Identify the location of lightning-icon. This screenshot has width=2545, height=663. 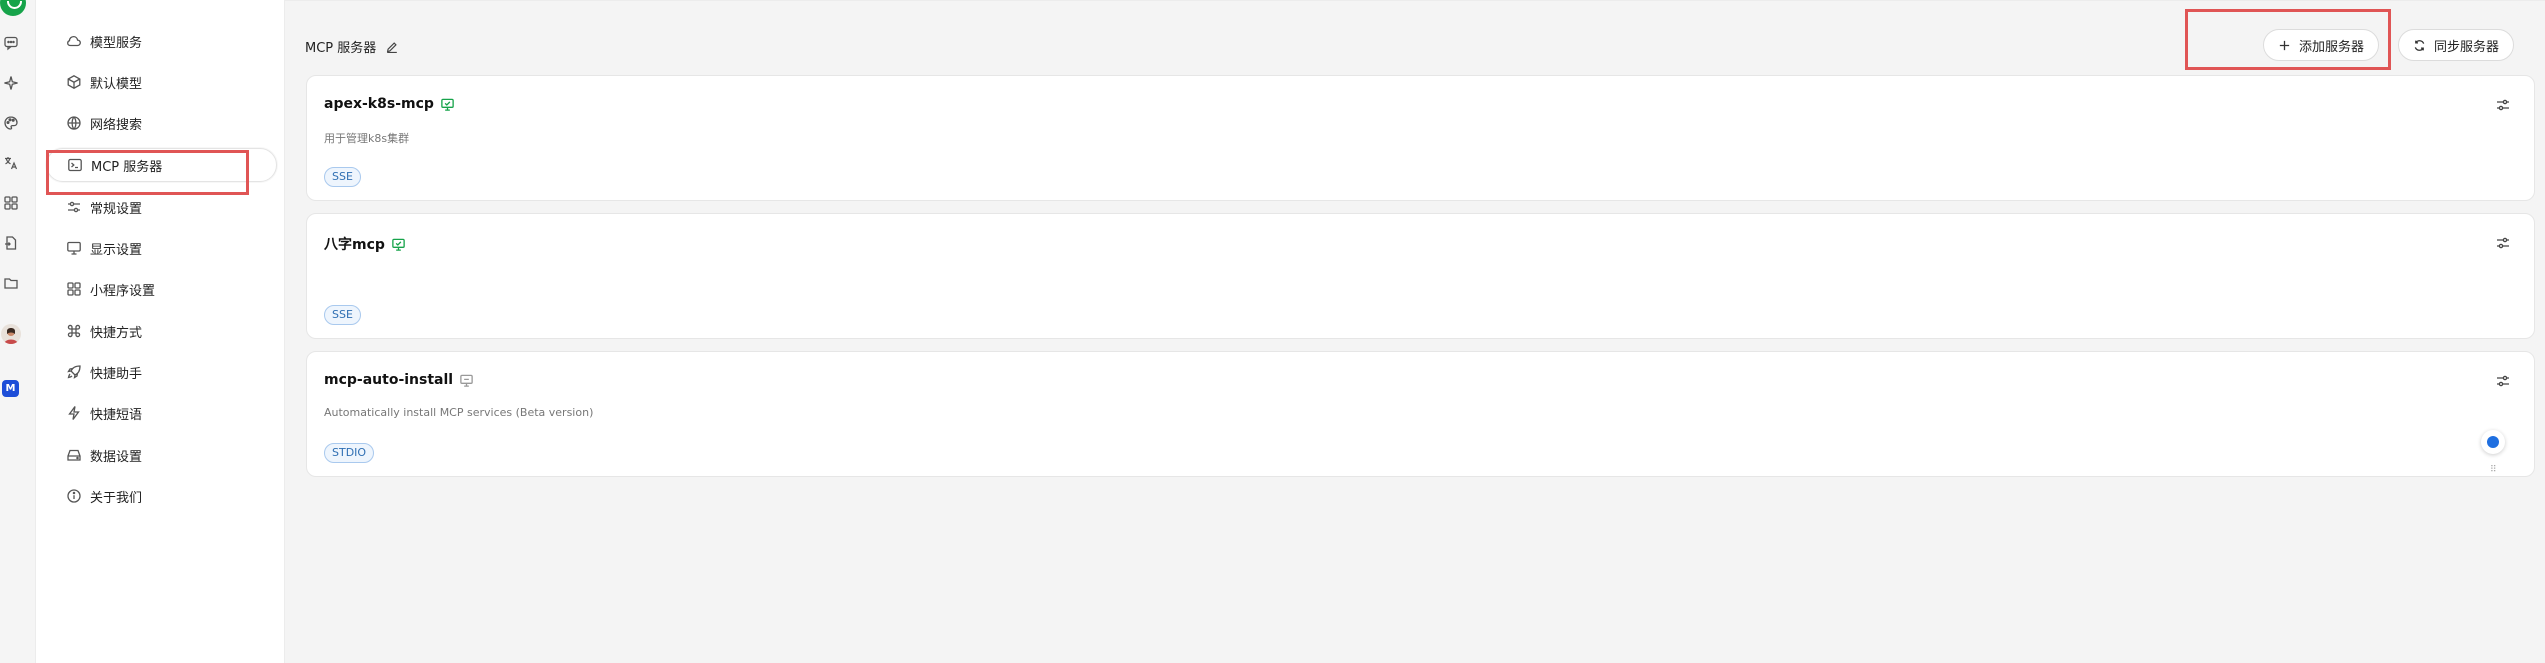
(74, 413).